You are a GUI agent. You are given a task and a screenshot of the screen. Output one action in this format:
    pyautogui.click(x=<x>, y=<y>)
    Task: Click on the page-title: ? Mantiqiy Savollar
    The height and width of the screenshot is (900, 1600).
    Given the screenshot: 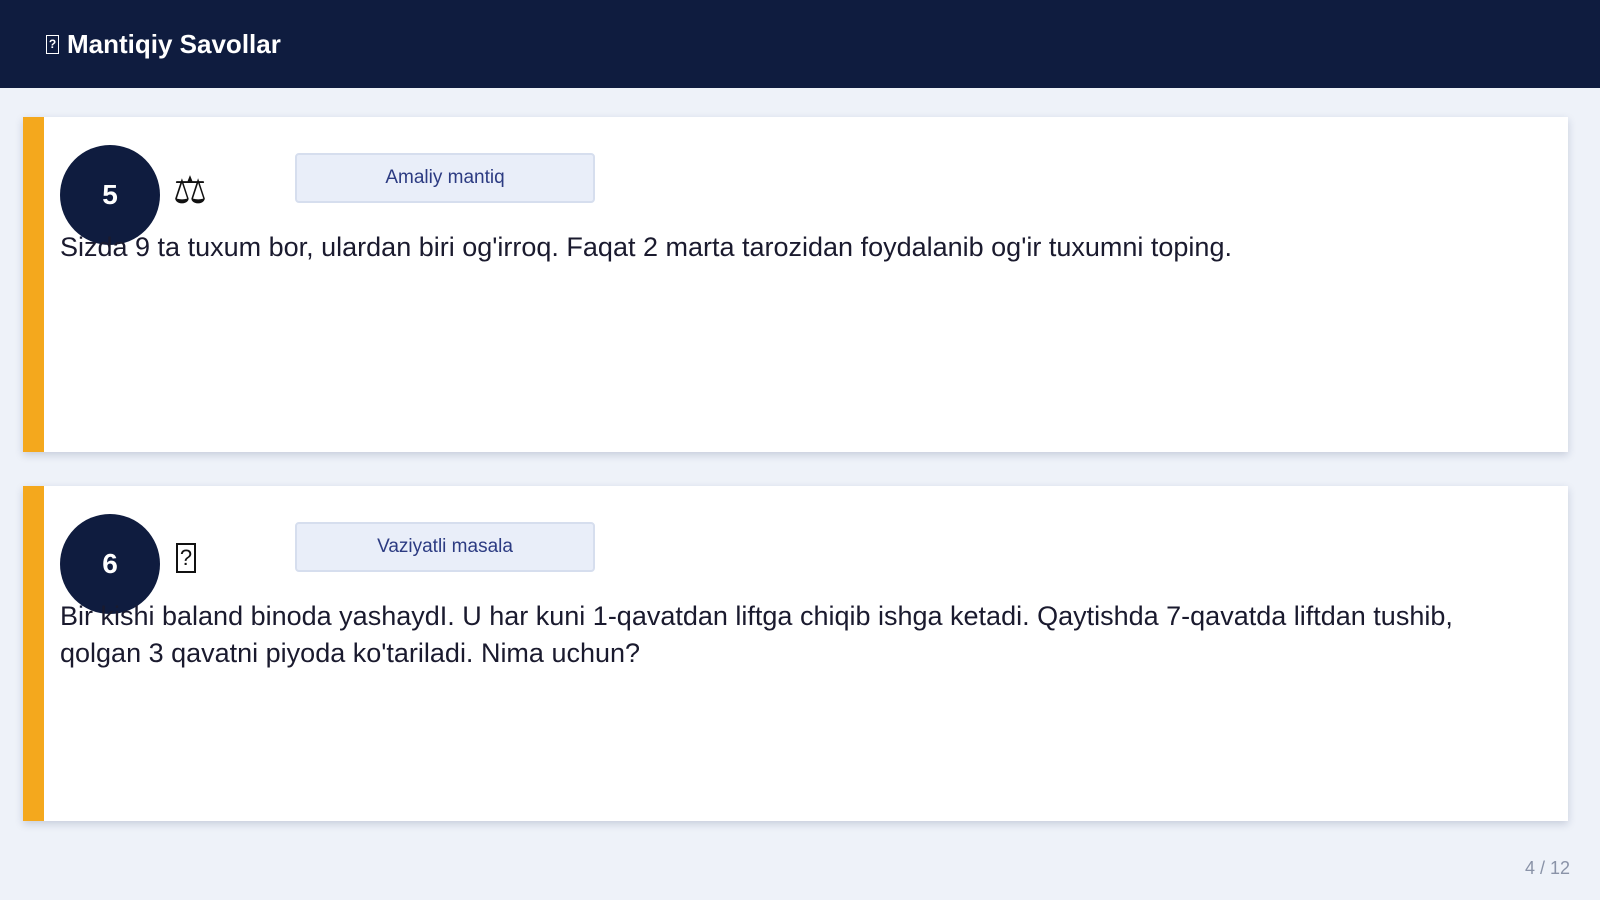 What is the action you would take?
    pyautogui.click(x=163, y=44)
    